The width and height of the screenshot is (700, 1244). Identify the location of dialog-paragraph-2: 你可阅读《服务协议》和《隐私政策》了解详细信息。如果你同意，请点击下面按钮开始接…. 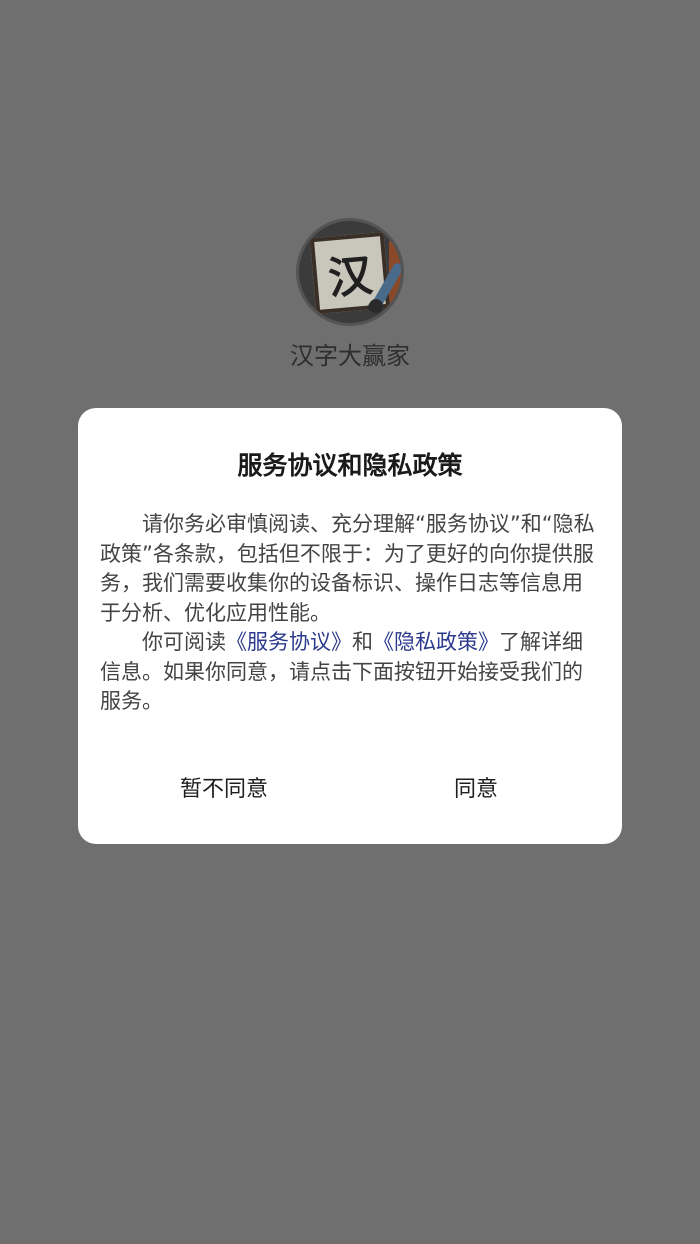
(350, 672).